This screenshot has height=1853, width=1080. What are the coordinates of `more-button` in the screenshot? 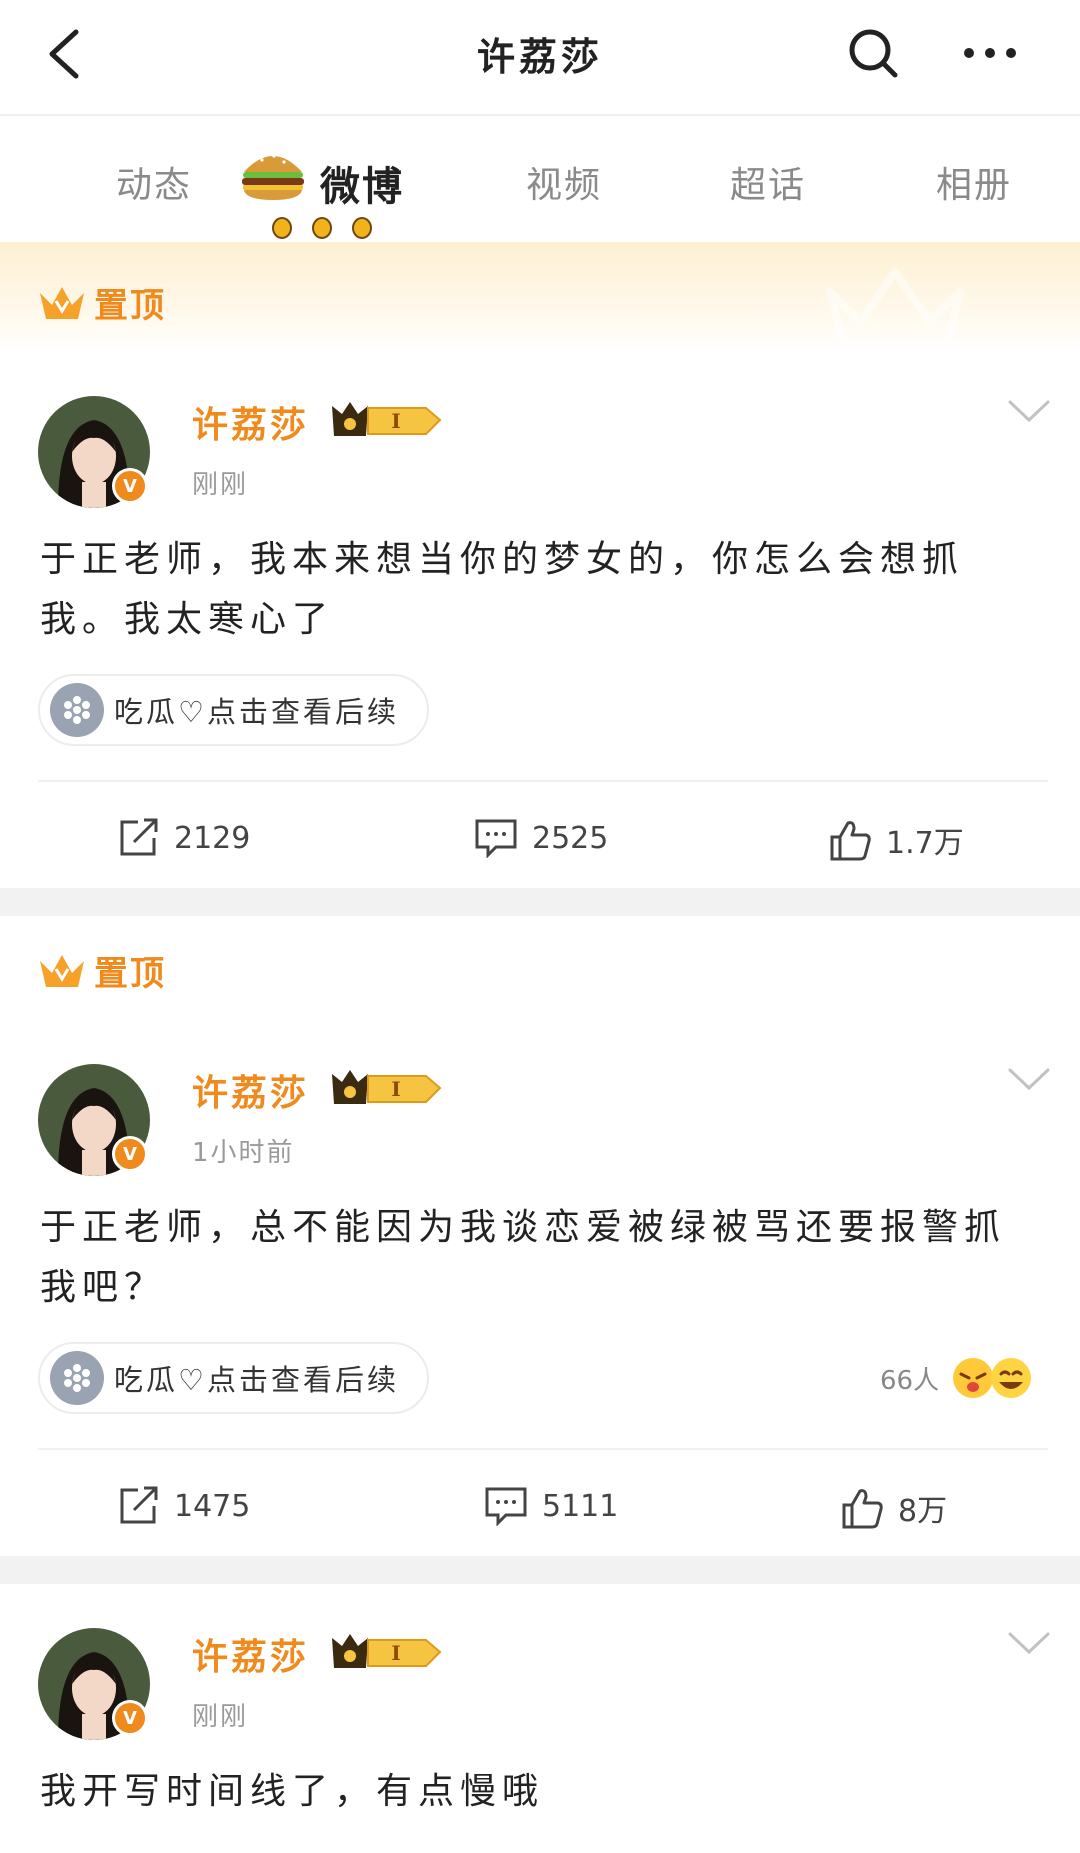 It's located at (990, 53).